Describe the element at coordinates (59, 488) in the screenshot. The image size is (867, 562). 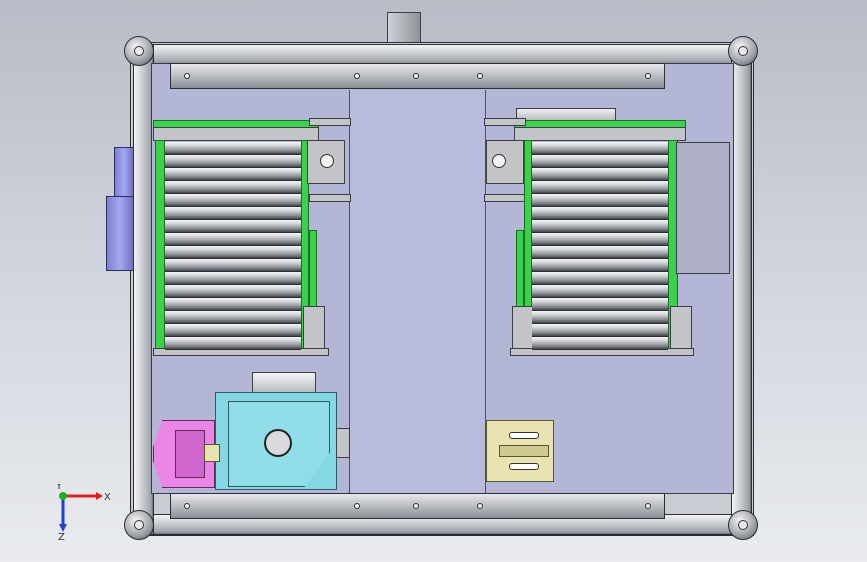
I see `y-axis-label: Y` at that location.